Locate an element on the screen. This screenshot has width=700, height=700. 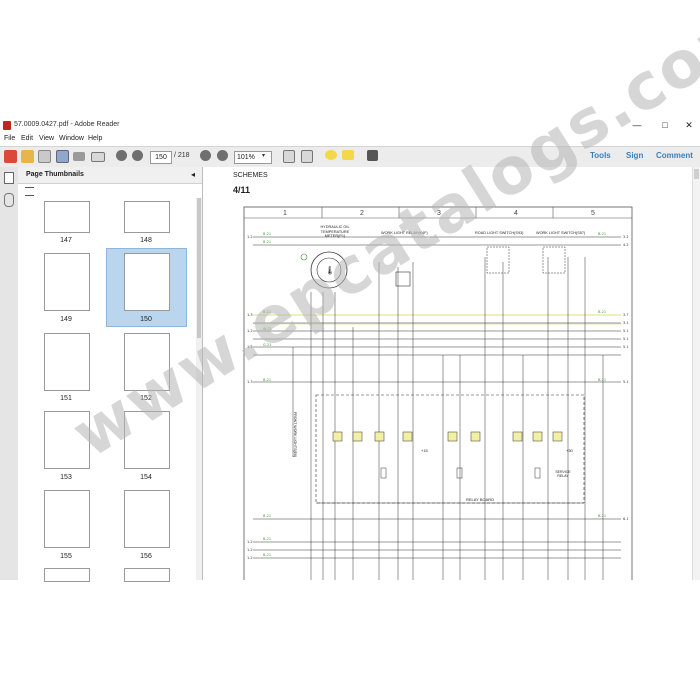
comment-pane-link: Comment is located at coordinates (674, 155).